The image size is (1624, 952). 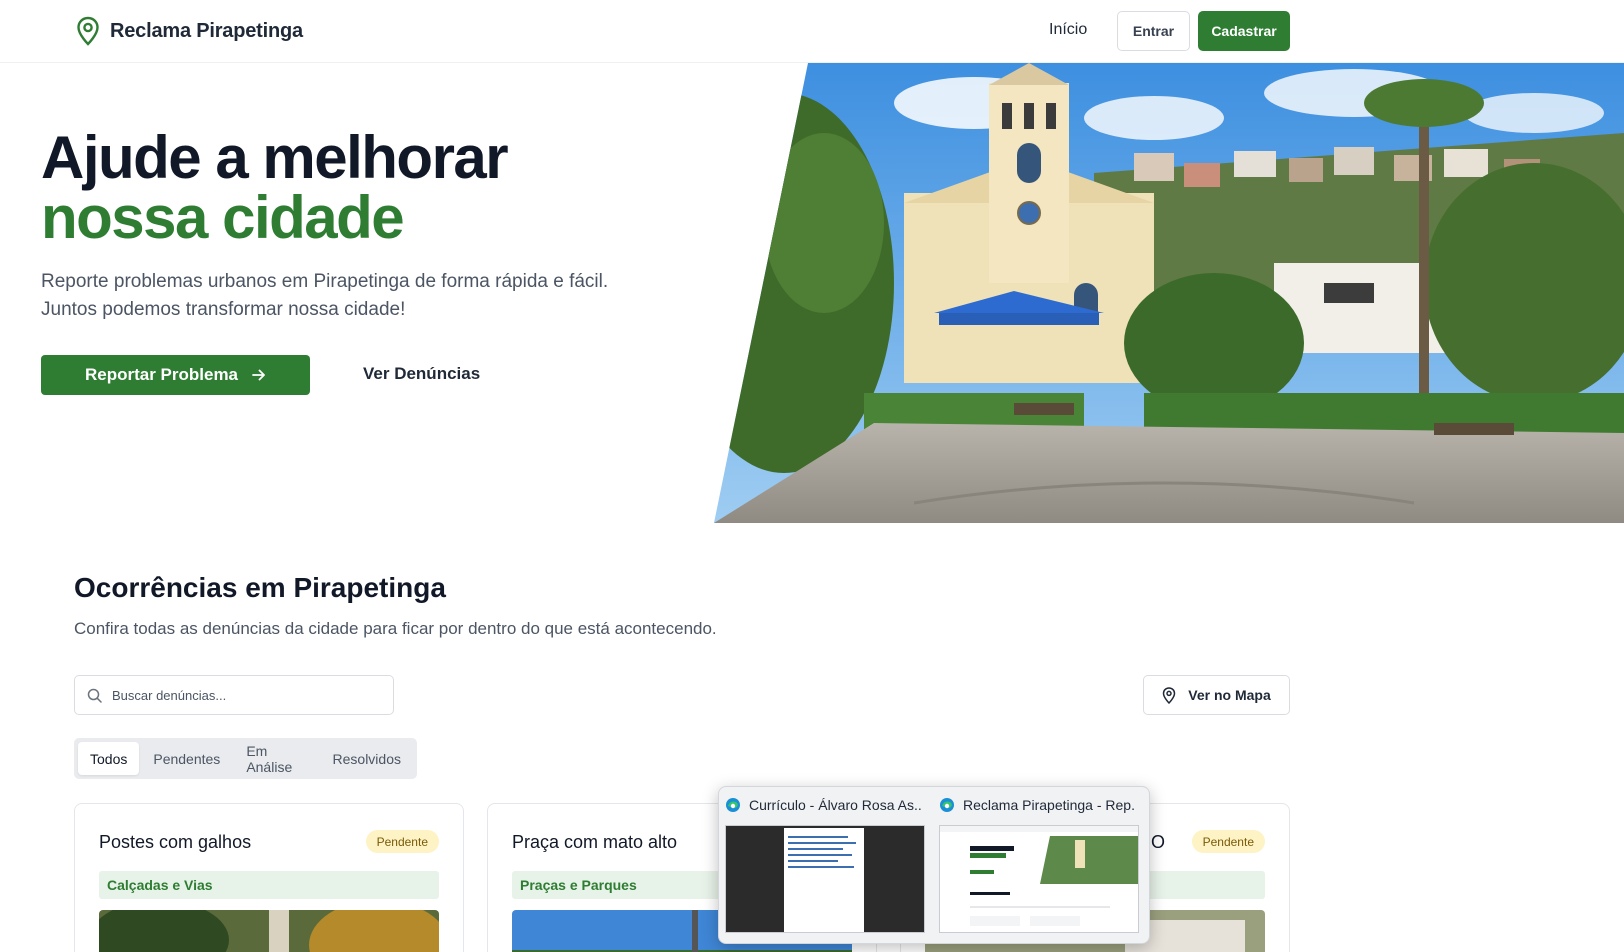 I want to click on search-box, so click(x=234, y=695).